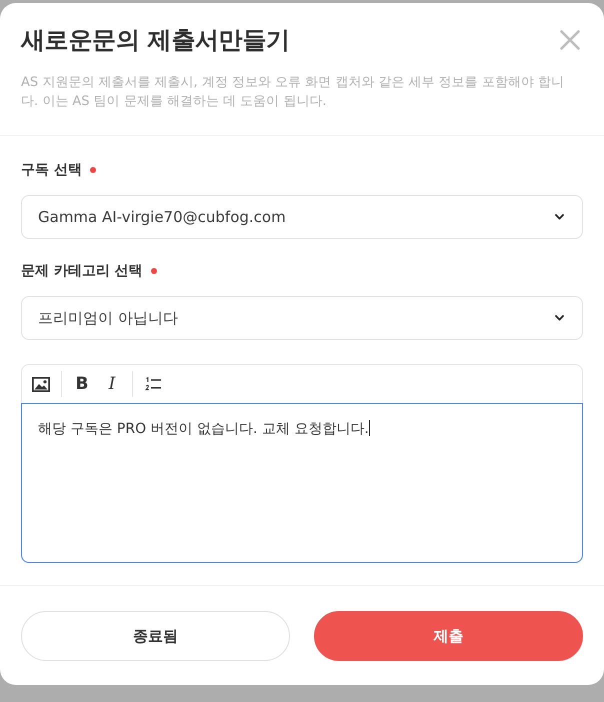 The width and height of the screenshot is (604, 702). Describe the element at coordinates (570, 40) in the screenshot. I see `close-icon` at that location.